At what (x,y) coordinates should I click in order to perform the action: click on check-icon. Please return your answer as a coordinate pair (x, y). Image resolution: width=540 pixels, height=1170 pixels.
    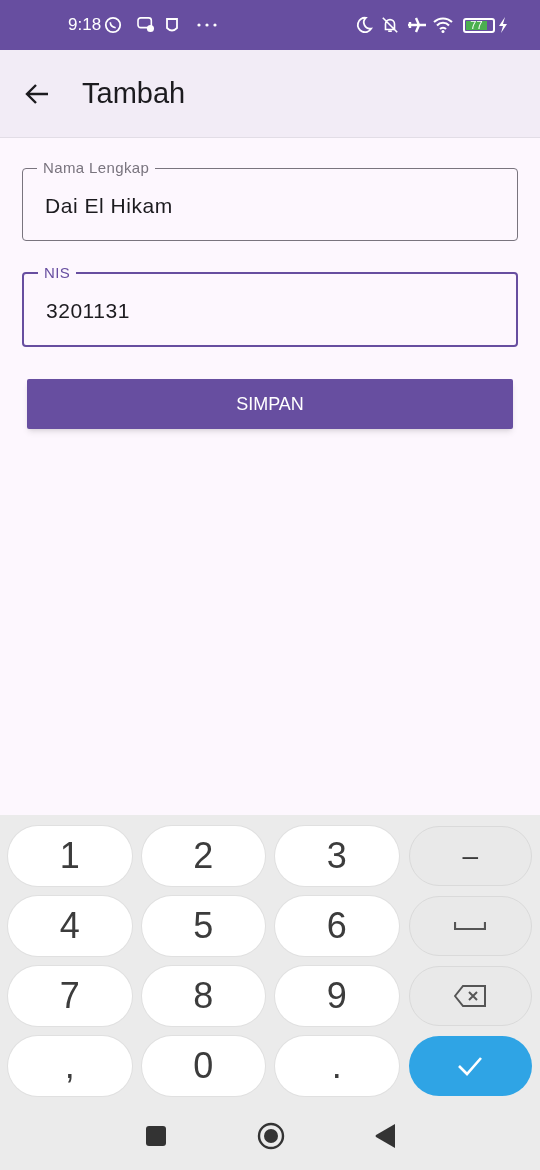
    Looking at the image, I should click on (470, 1066).